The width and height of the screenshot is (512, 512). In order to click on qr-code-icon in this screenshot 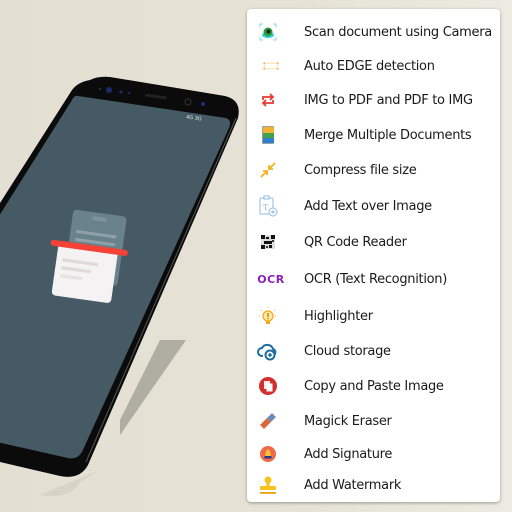, I will do `click(268, 242)`.